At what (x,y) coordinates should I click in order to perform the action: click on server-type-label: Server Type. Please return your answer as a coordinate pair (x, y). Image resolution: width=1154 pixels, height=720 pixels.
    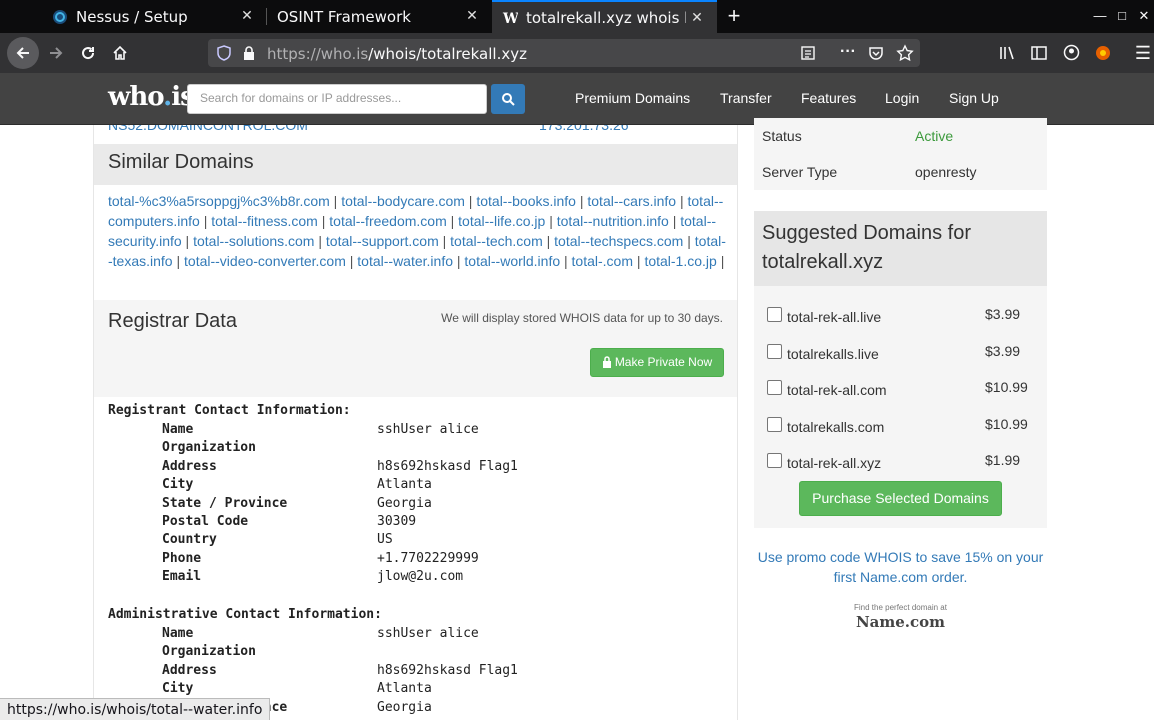
    Looking at the image, I should click on (800, 172).